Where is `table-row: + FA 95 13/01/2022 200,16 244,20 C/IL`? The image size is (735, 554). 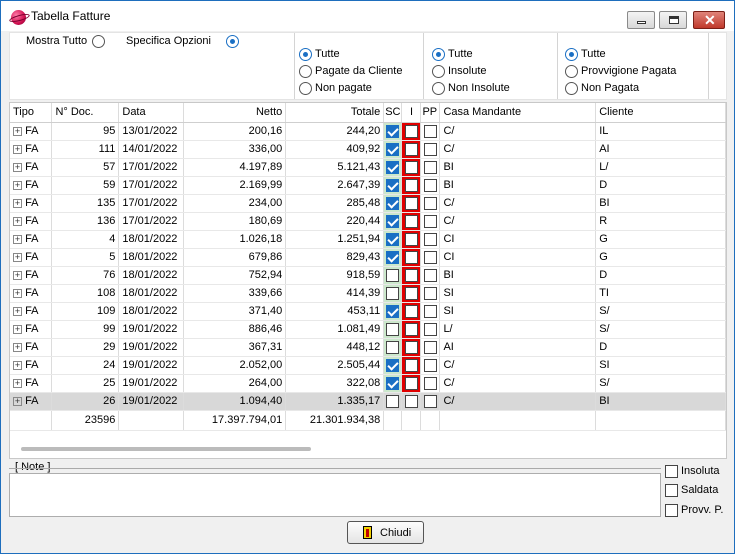 table-row: + FA 95 13/01/2022 200,16 244,20 C/IL is located at coordinates (368, 131).